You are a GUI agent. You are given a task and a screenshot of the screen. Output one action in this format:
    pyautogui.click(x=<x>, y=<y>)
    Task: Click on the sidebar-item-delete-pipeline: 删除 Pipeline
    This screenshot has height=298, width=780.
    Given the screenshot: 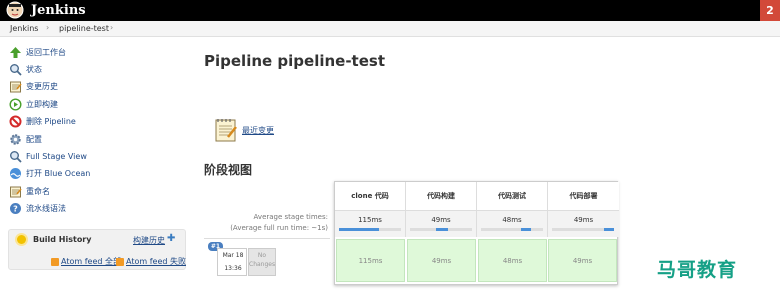 What is the action you would take?
    pyautogui.click(x=42, y=121)
    